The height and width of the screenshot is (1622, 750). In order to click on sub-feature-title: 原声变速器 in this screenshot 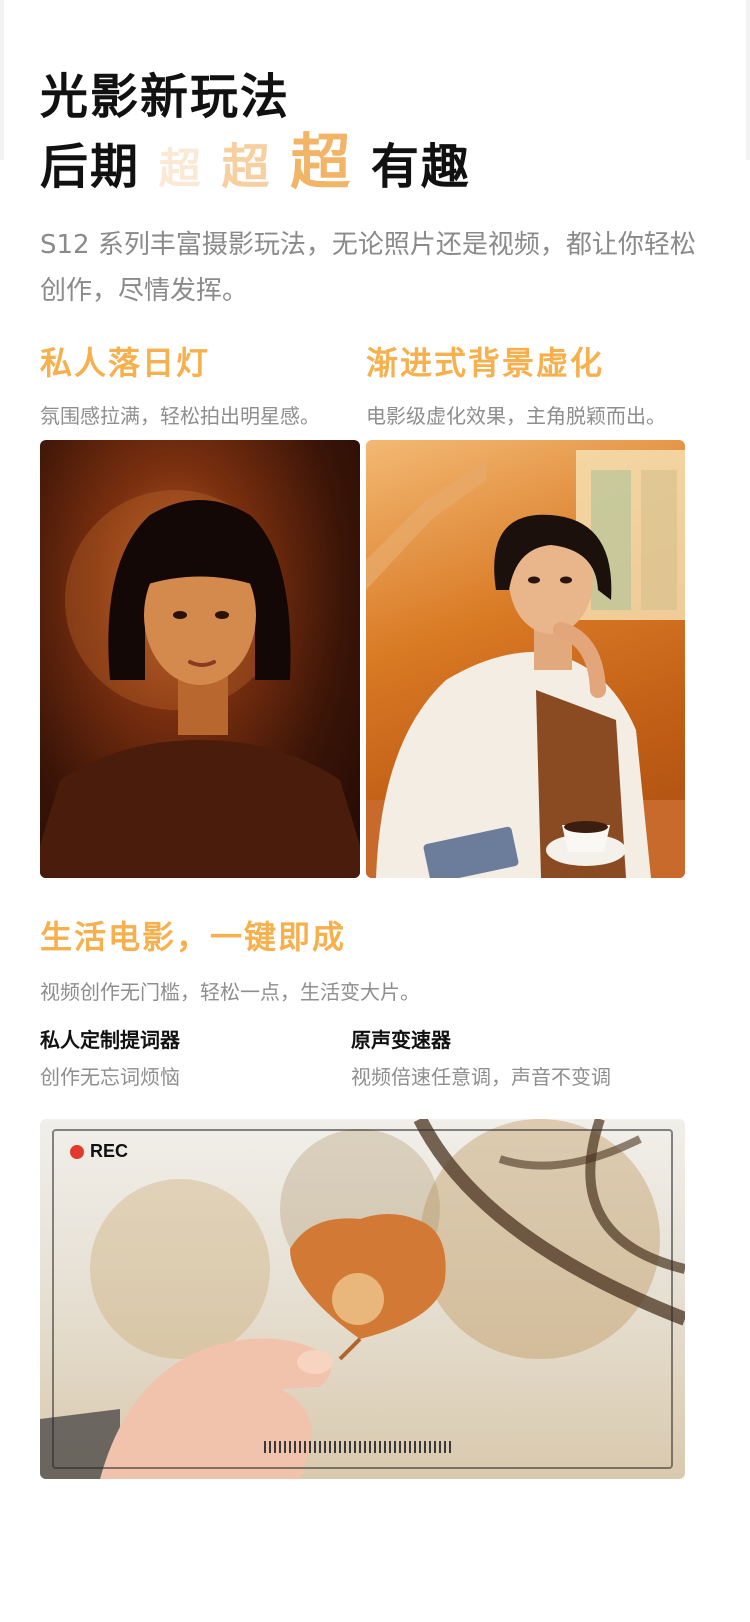, I will do `click(401, 1040)`.